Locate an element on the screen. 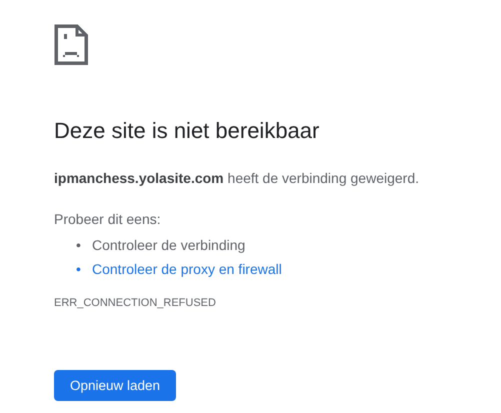  suggestion-link: Controleer de proxy en firewall is located at coordinates (187, 269).